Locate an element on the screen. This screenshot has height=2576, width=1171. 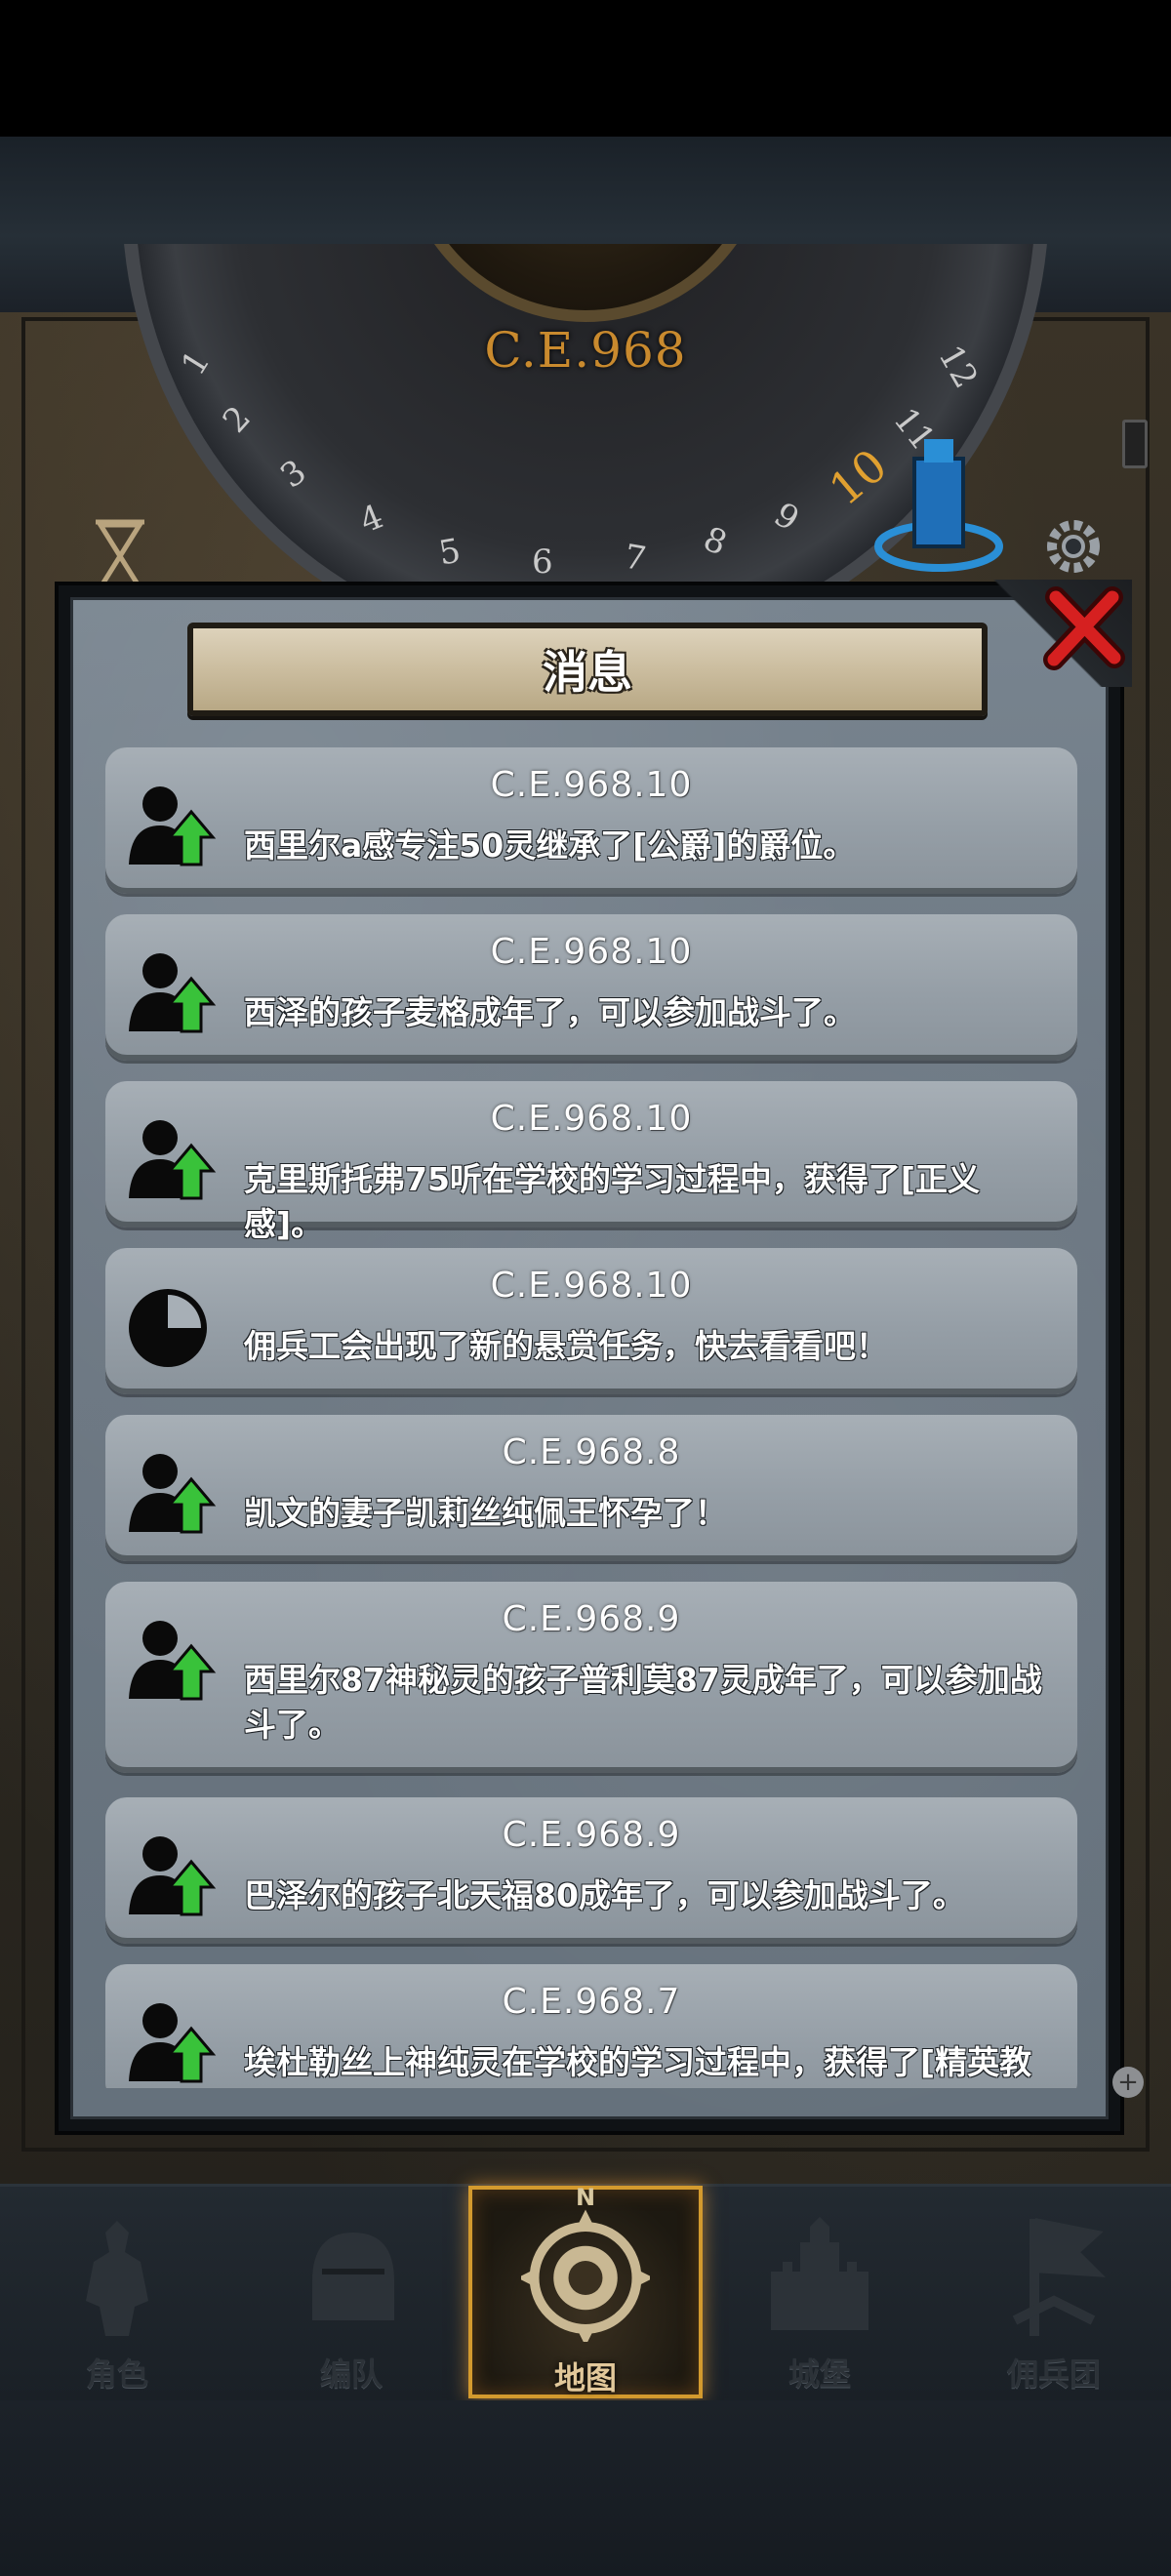
message-item: C.E.968.10 克里斯托弗75听在学校的学习过程中，获得了[正义感]。 is located at coordinates (591, 1162).